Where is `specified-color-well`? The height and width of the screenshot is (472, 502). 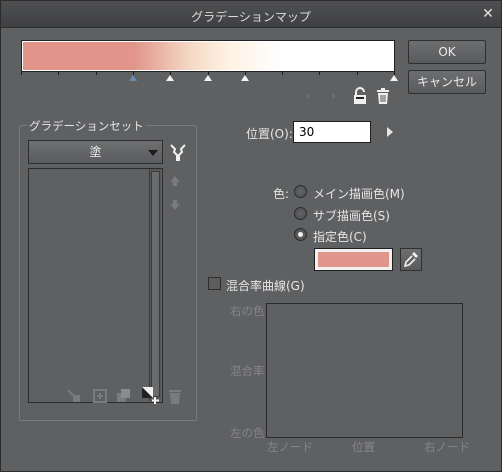 specified-color-well is located at coordinates (353, 259).